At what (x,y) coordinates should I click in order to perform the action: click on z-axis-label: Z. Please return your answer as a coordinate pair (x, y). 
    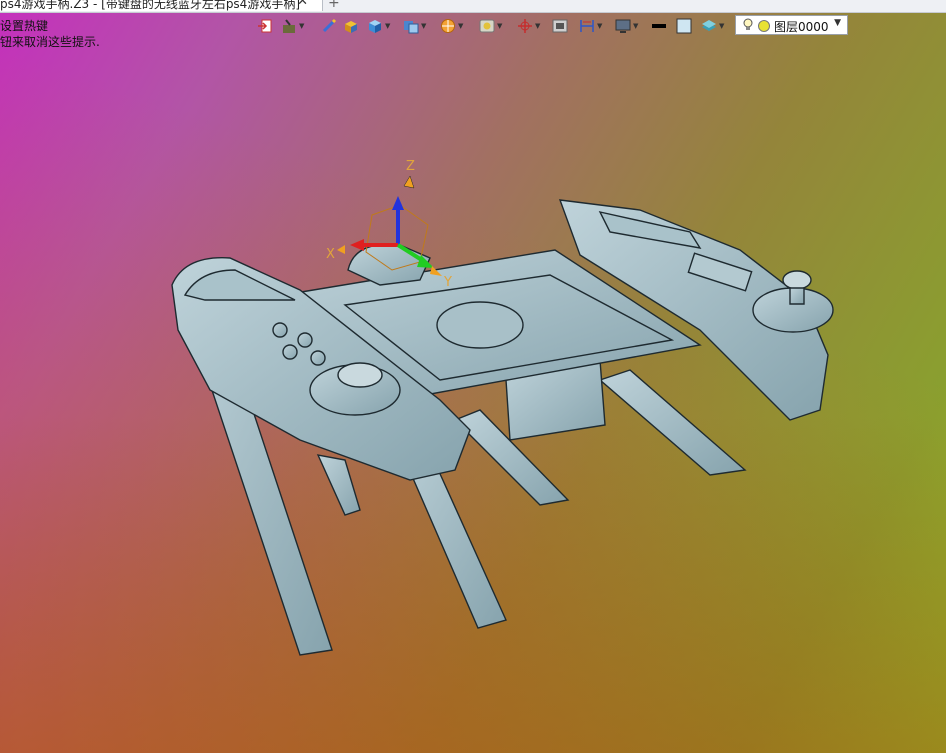
    Looking at the image, I should click on (410, 166).